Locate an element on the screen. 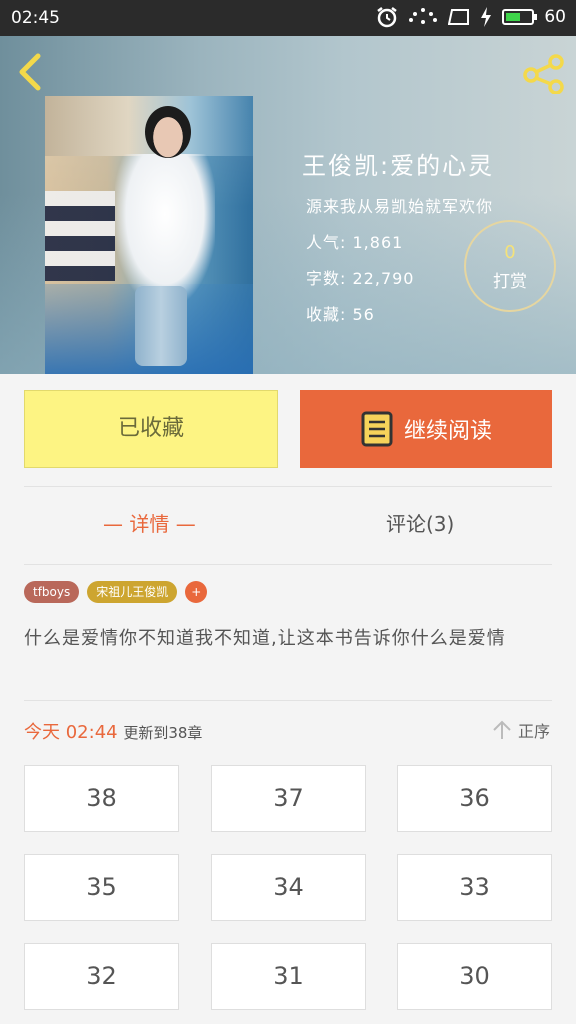 The width and height of the screenshot is (576, 1024). arrow-up-icon is located at coordinates (502, 729).